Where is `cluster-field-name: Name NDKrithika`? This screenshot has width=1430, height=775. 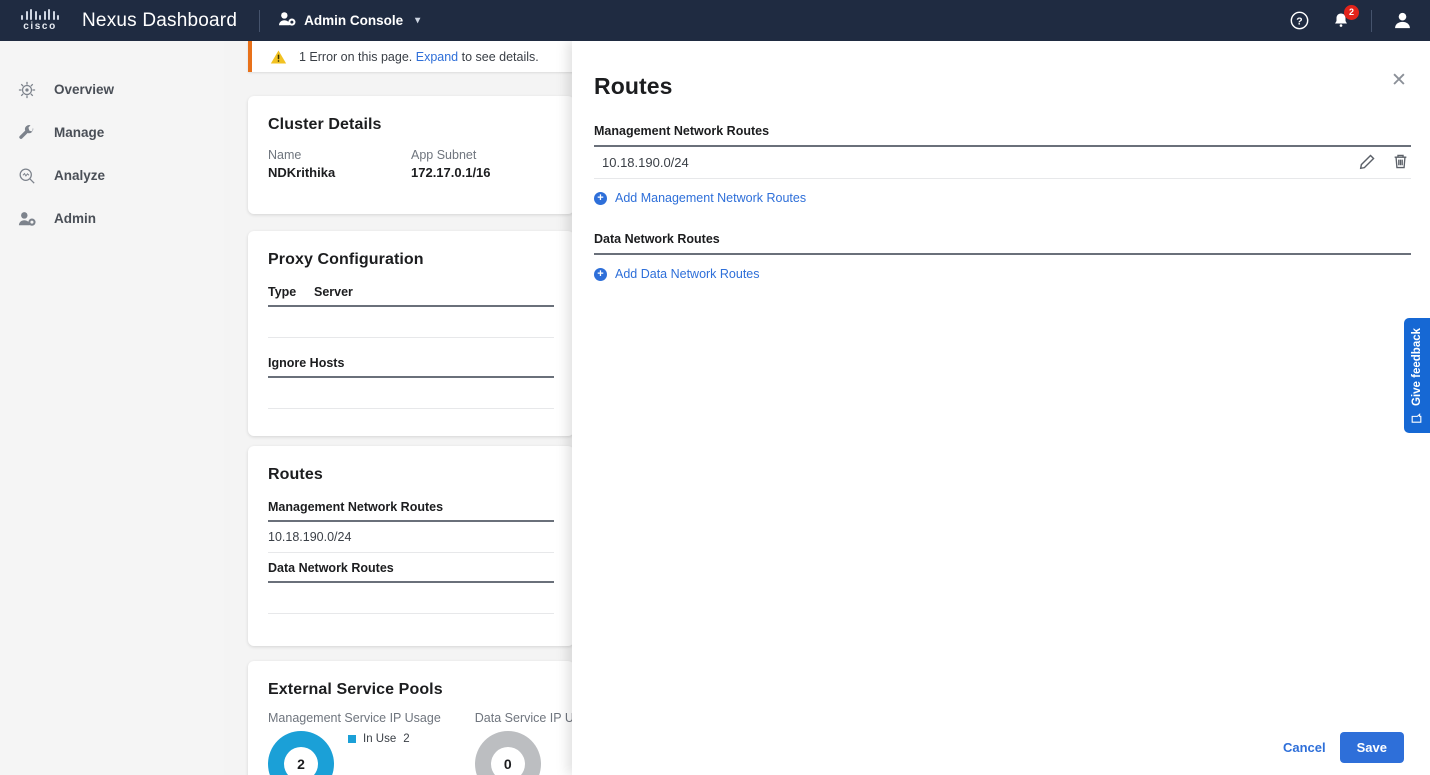
cluster-field-name: Name NDKrithika is located at coordinates (339, 164).